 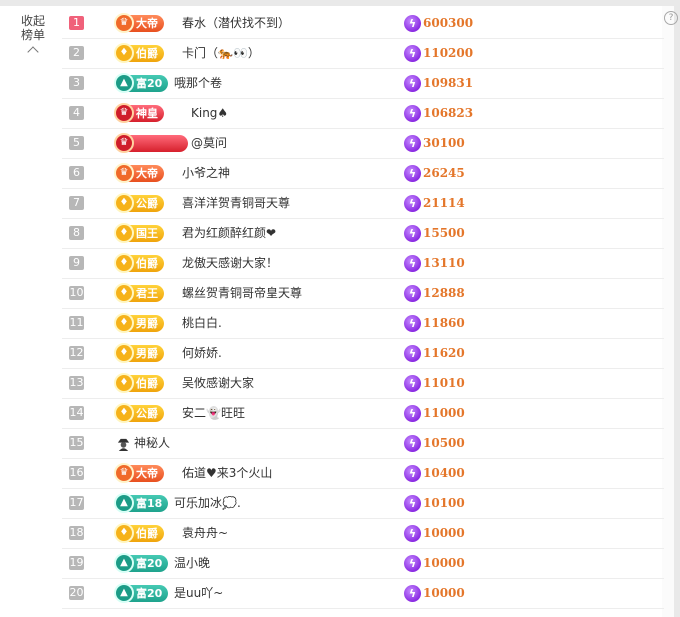 I want to click on user-name: 卡门（🐅👀）, so click(x=221, y=53).